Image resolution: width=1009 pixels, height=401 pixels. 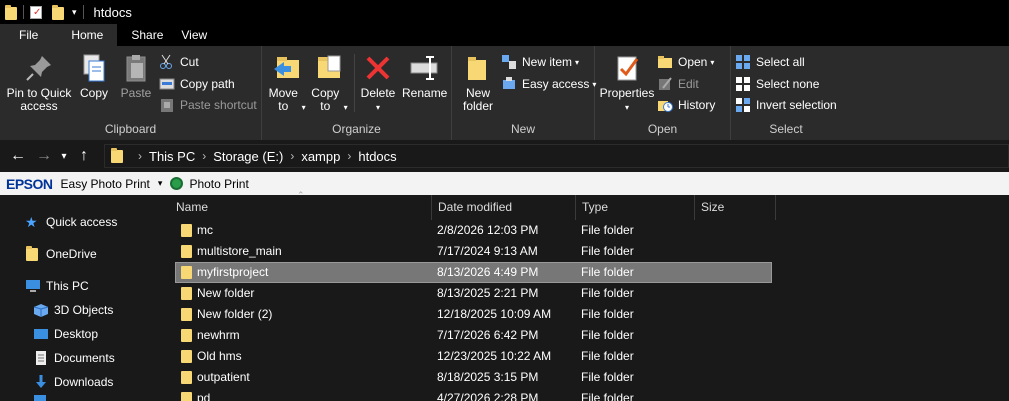 What do you see at coordinates (635, 207) in the screenshot?
I see `column-header-type: Type` at bounding box center [635, 207].